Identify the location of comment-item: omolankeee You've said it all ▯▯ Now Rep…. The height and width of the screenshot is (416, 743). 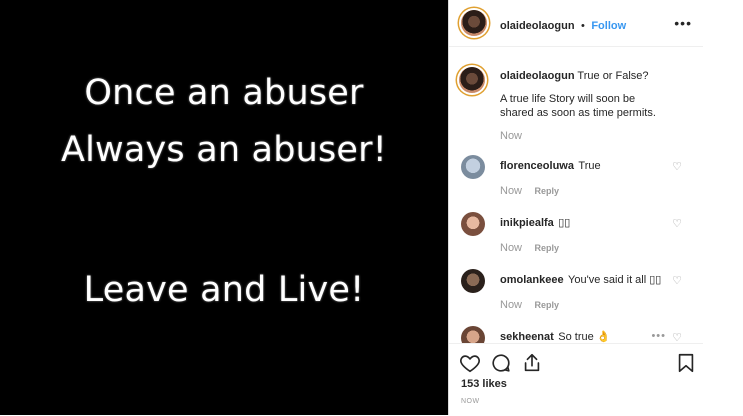
(581, 292).